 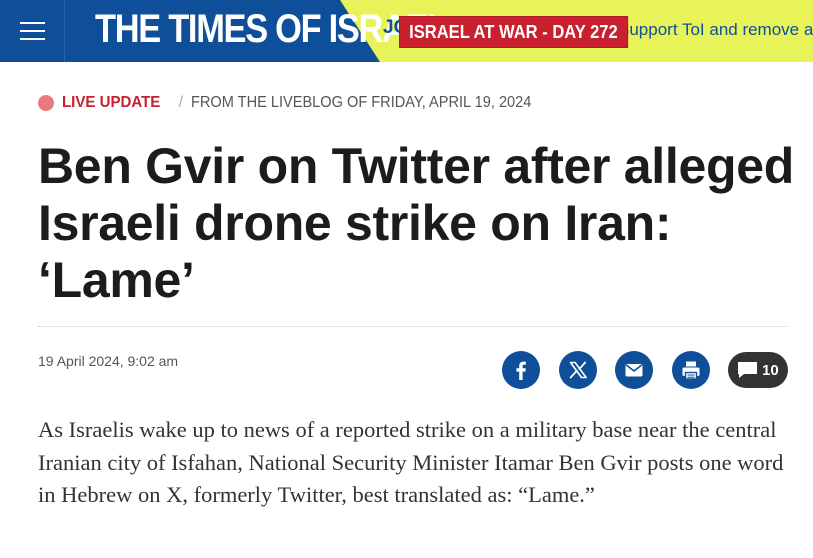 What do you see at coordinates (111, 103) in the screenshot?
I see `live-update-label: LIVE UPDATE` at bounding box center [111, 103].